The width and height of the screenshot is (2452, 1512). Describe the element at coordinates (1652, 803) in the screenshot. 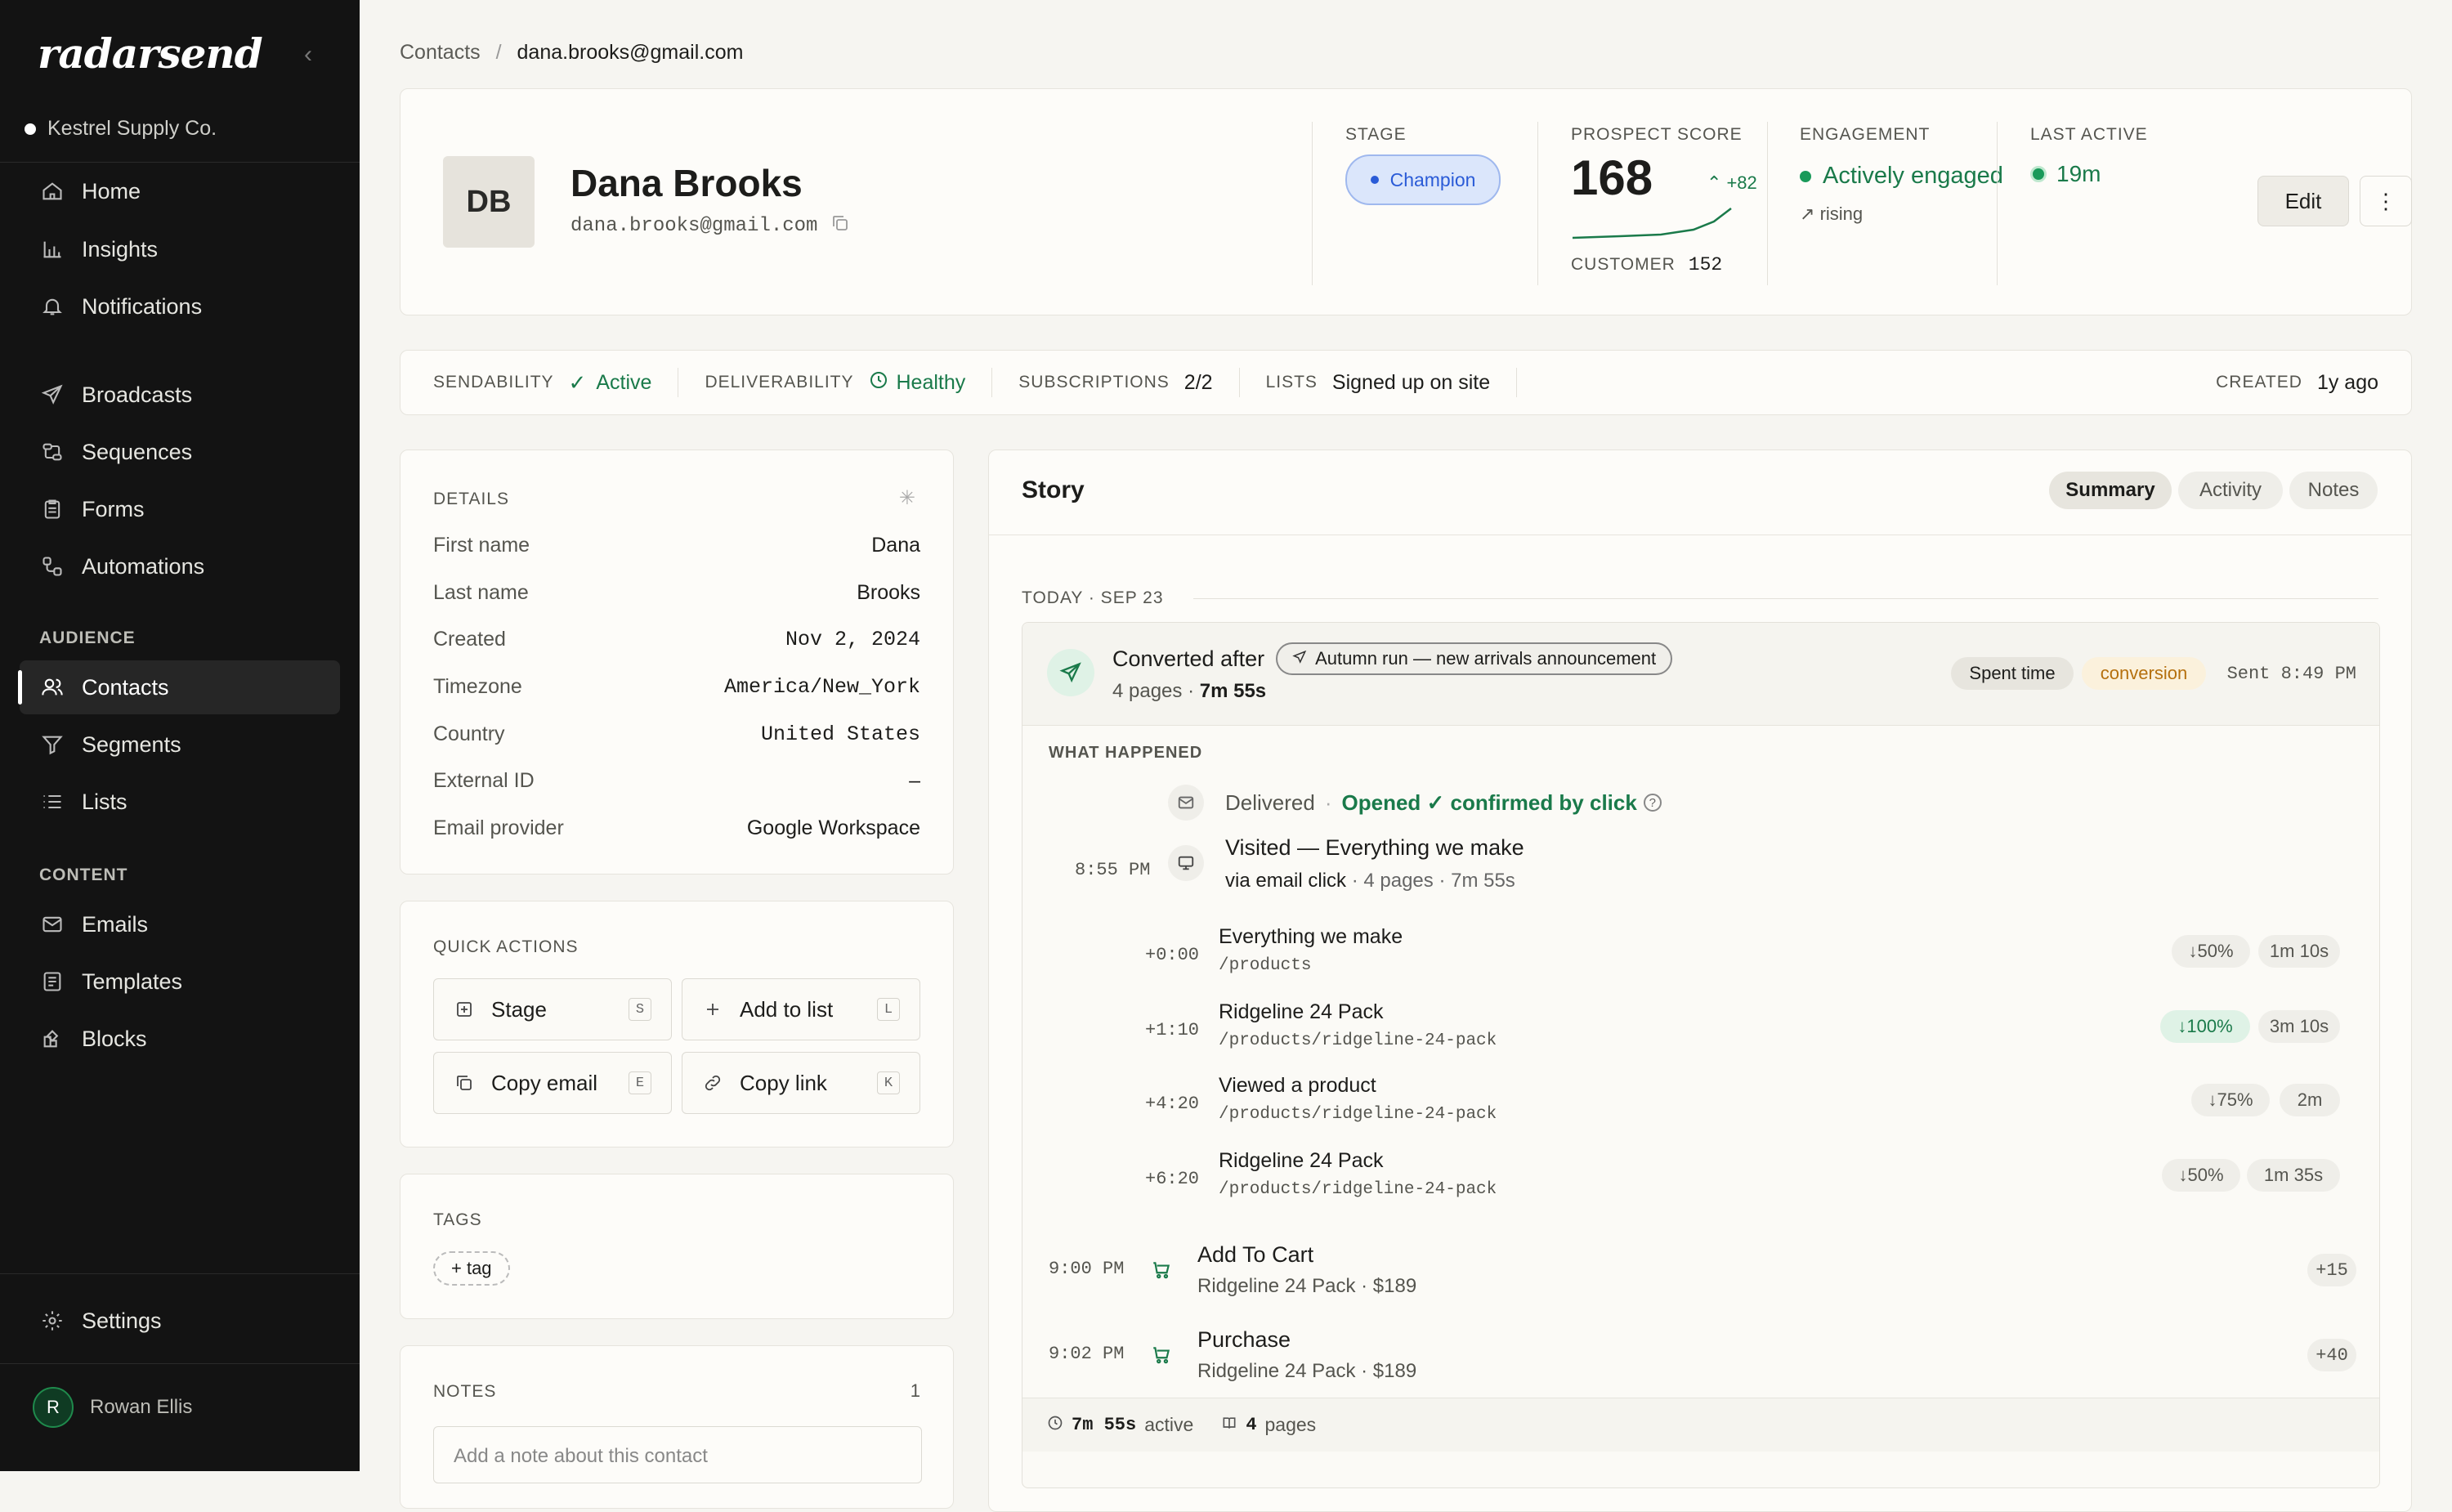

I see `help-icon: ?` at that location.